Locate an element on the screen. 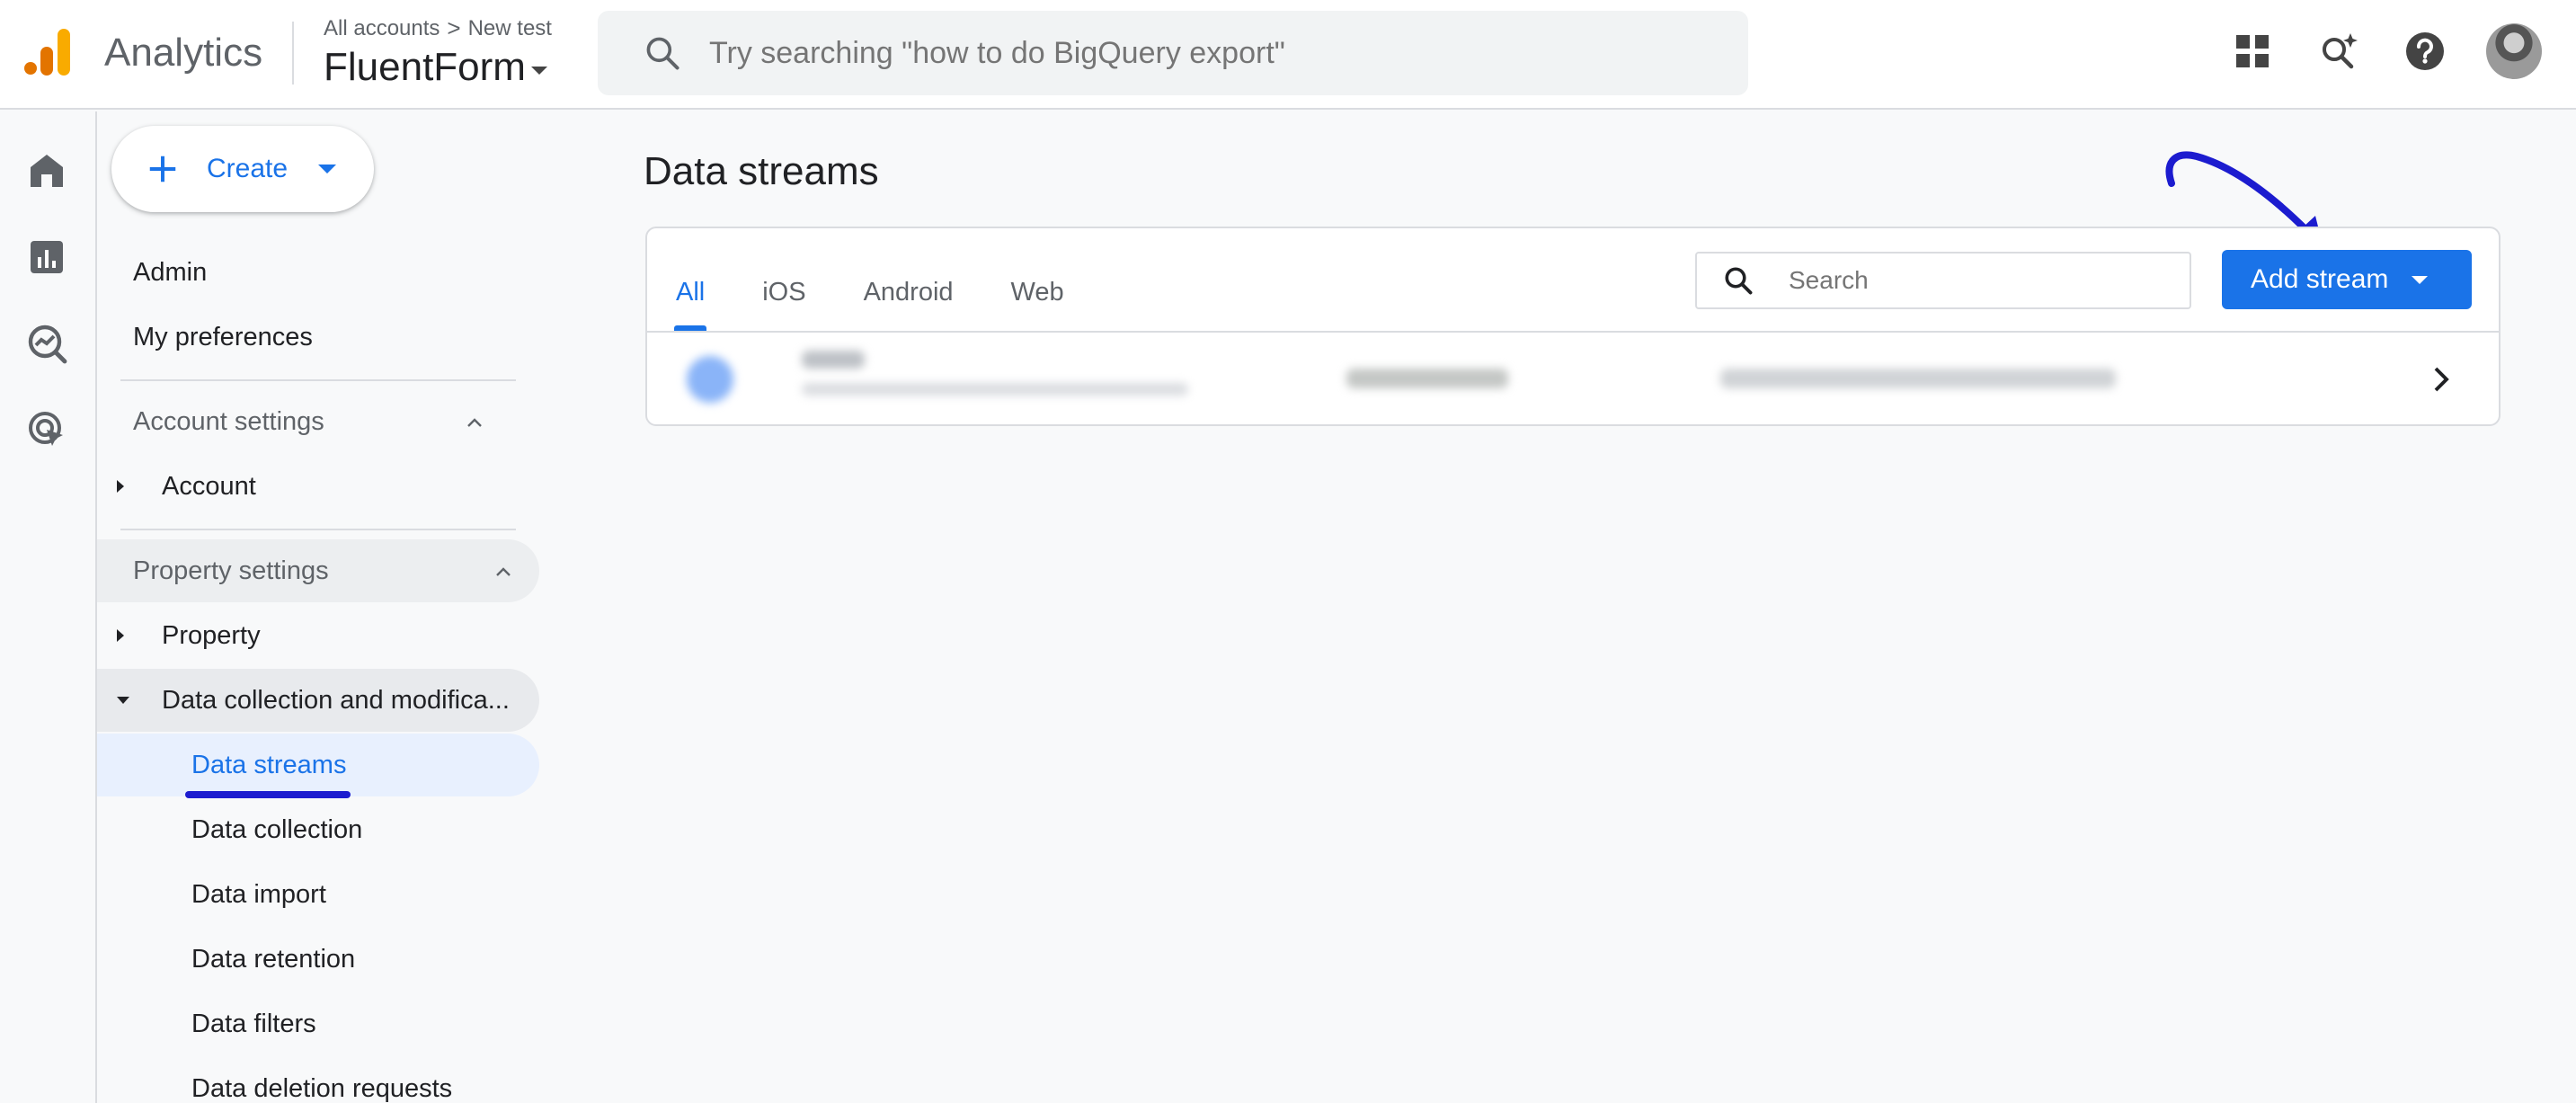  breadcrumb-account: All accounts is located at coordinates (382, 28).